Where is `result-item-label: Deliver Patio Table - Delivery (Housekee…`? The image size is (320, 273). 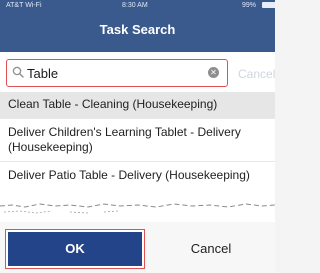 result-item-label: Deliver Patio Table - Delivery (Housekee… is located at coordinates (129, 175).